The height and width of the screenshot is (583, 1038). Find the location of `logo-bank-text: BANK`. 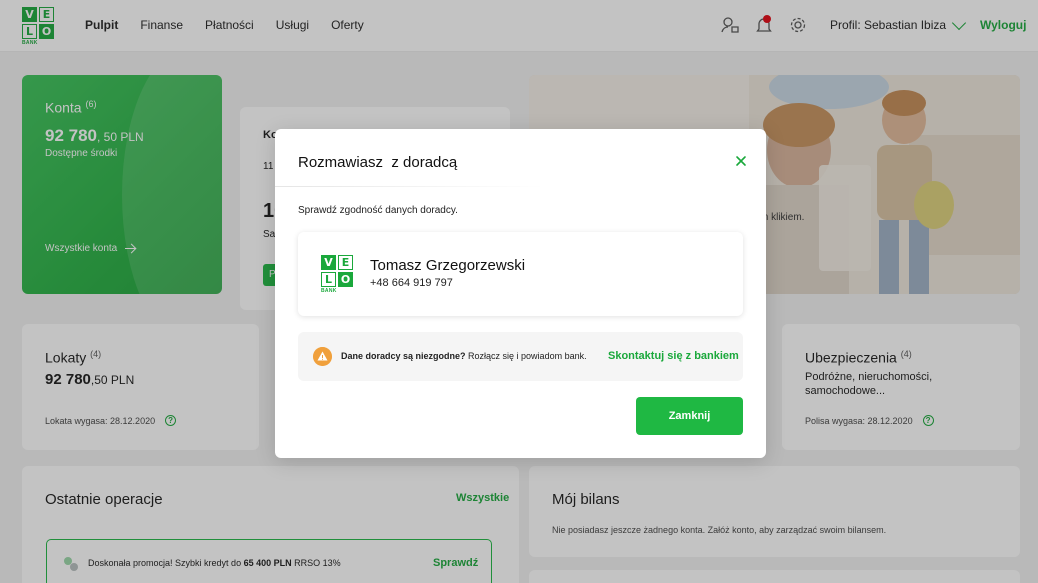

logo-bank-text: BANK is located at coordinates (329, 291).